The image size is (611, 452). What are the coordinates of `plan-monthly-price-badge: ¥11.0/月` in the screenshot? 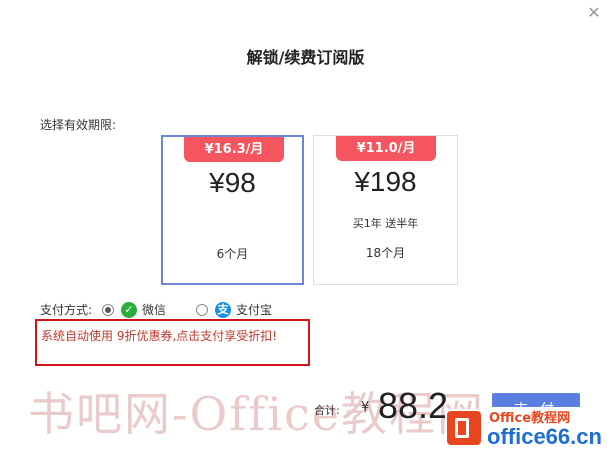 It's located at (386, 148).